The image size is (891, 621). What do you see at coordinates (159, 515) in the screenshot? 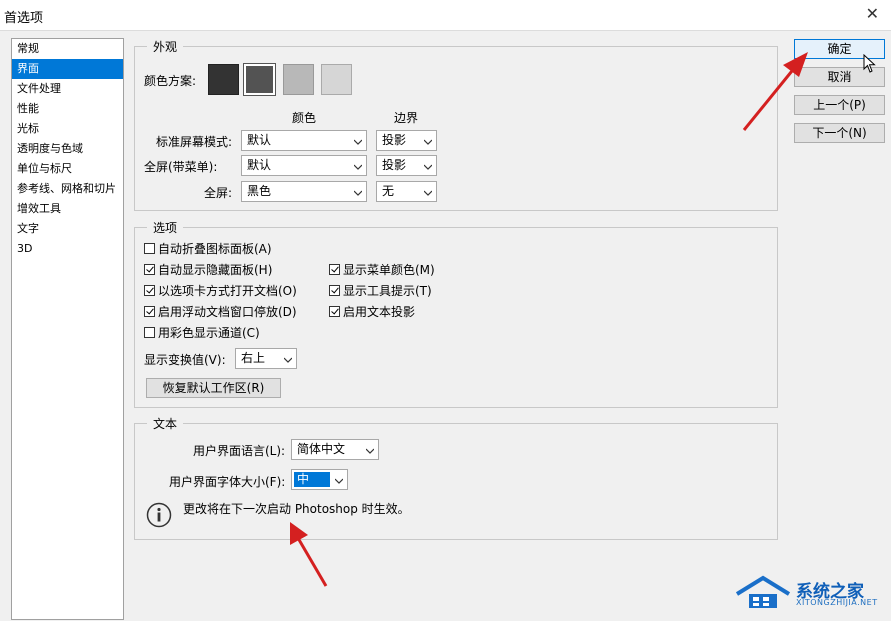
I see `info-icon` at bounding box center [159, 515].